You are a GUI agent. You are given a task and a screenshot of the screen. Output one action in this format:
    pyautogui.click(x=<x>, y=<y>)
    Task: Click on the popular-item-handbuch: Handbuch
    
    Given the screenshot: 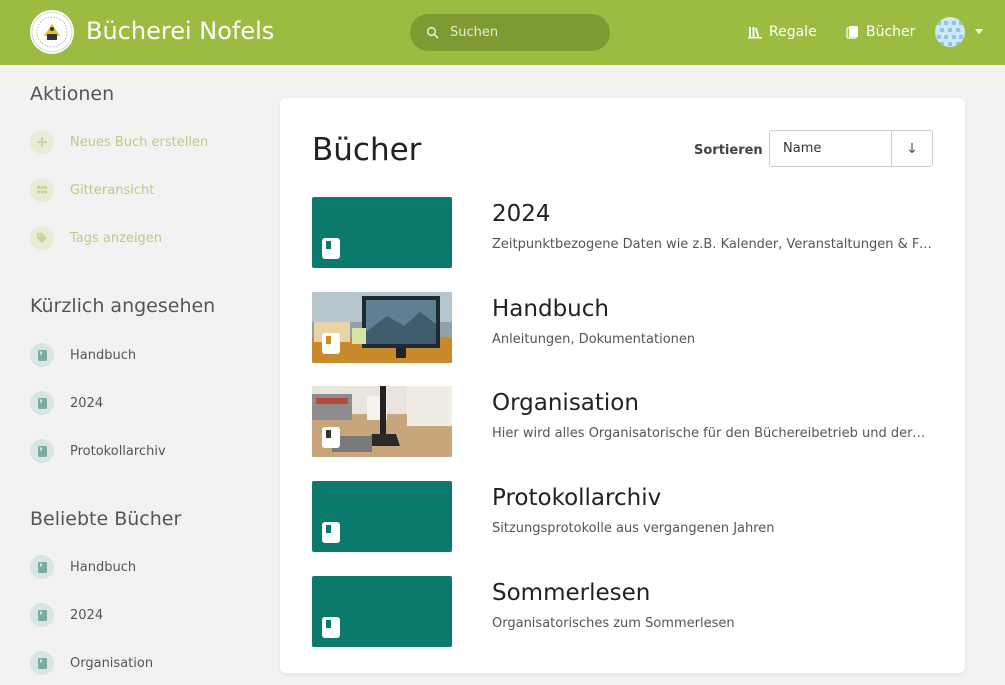 What is the action you would take?
    pyautogui.click(x=83, y=567)
    